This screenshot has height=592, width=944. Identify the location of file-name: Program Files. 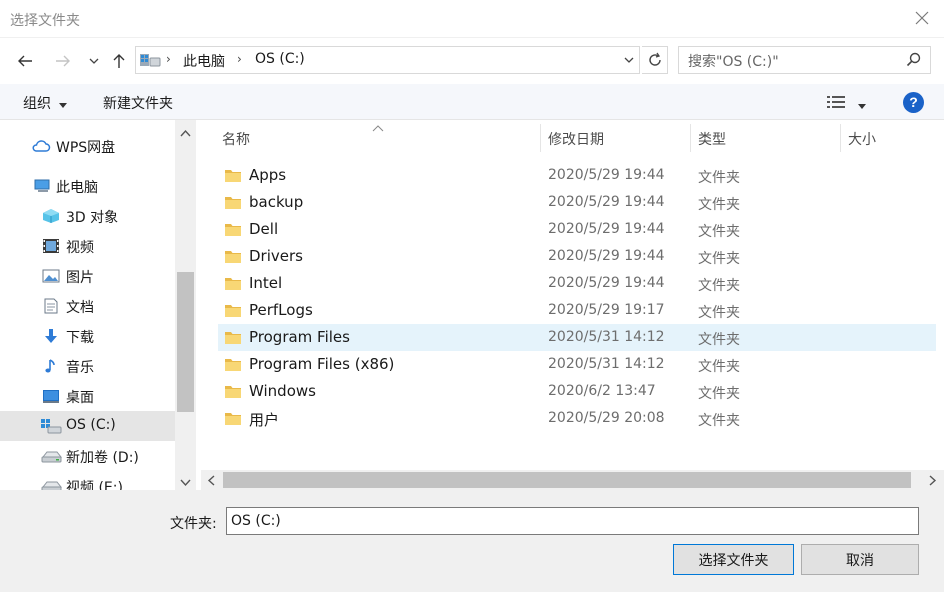
(299, 337).